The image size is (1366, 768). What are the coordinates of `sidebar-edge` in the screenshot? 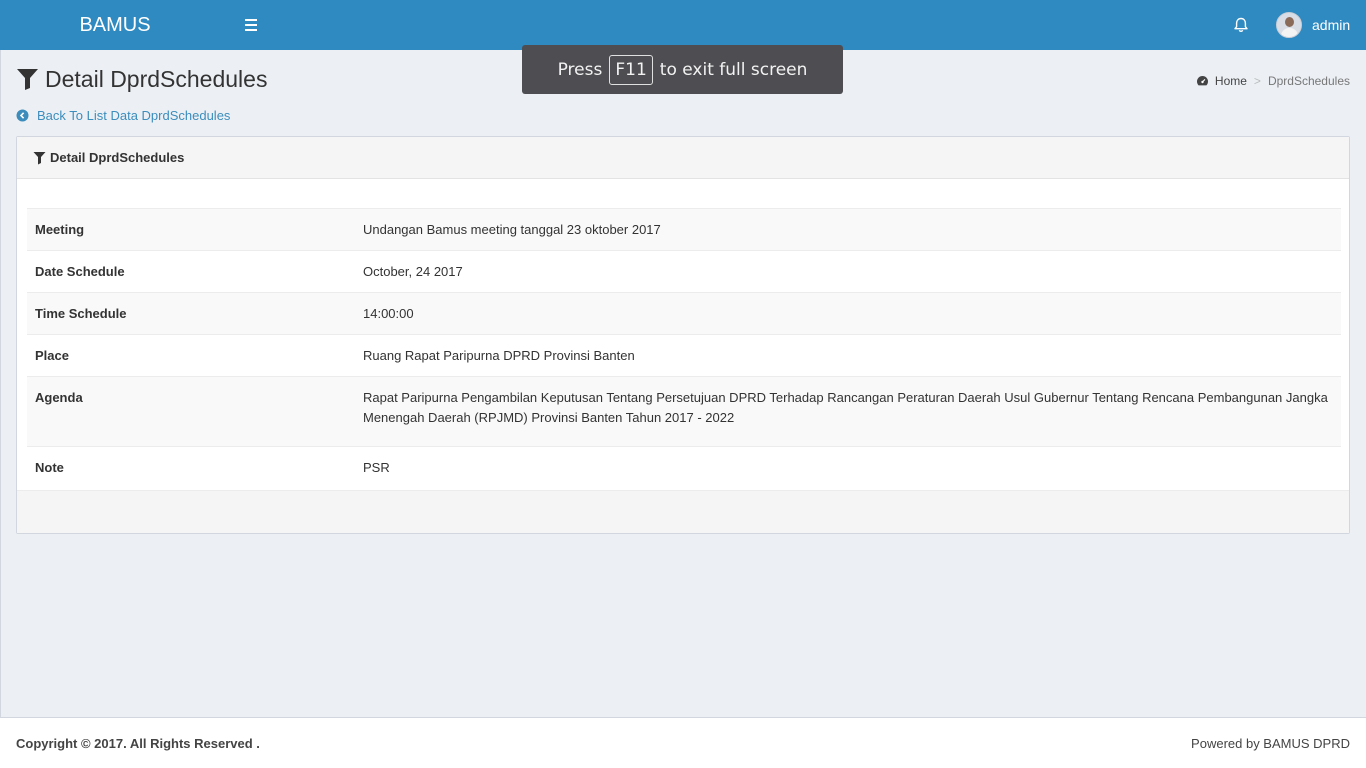 It's located at (0, 383).